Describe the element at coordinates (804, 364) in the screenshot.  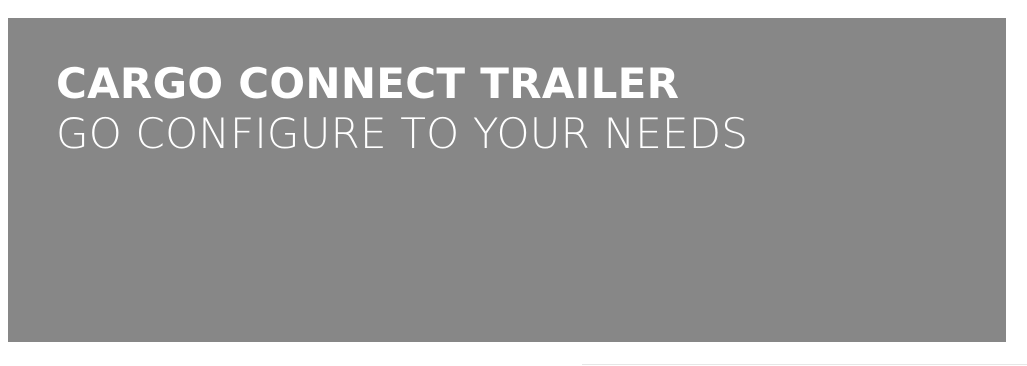
I see `bottom-divider` at that location.